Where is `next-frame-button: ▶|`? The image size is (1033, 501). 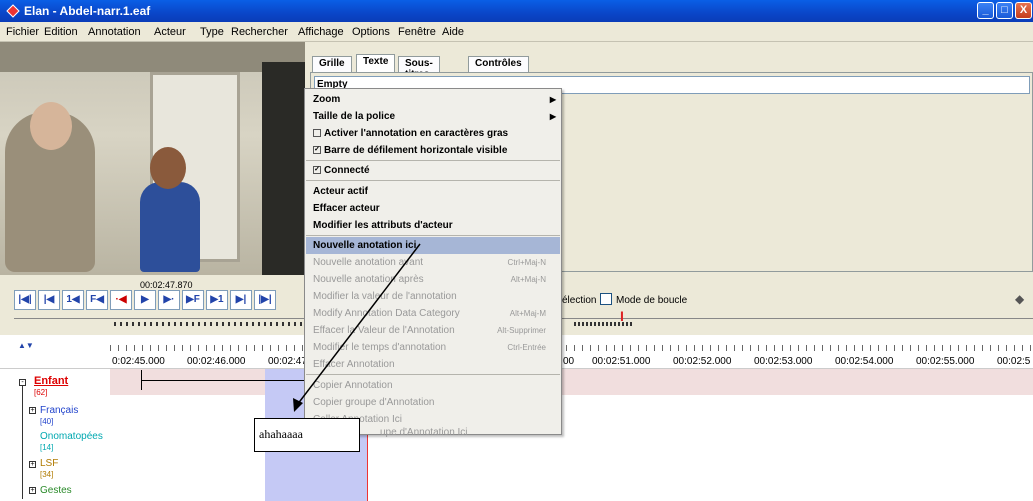
next-frame-button: ▶| is located at coordinates (241, 300).